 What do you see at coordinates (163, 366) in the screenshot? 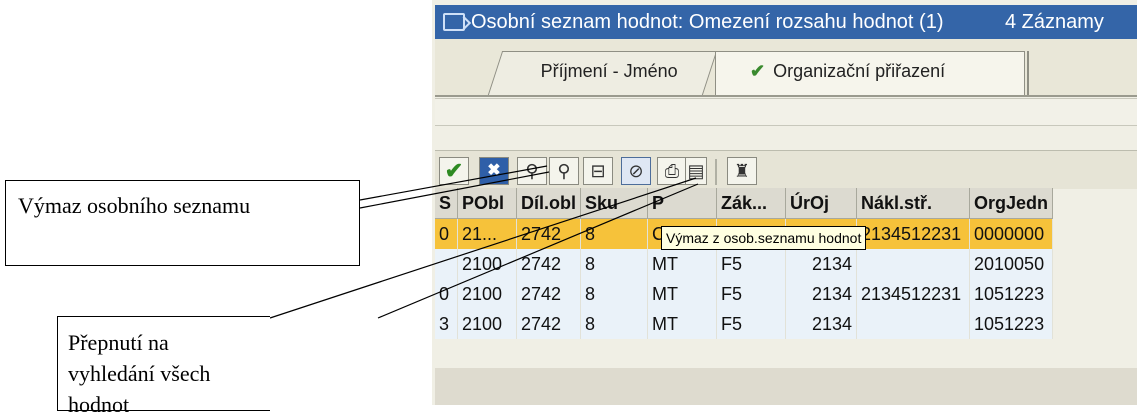
I see `callout-switch-search-all: Přepnutí na vyhledání všech hodnot` at bounding box center [163, 366].